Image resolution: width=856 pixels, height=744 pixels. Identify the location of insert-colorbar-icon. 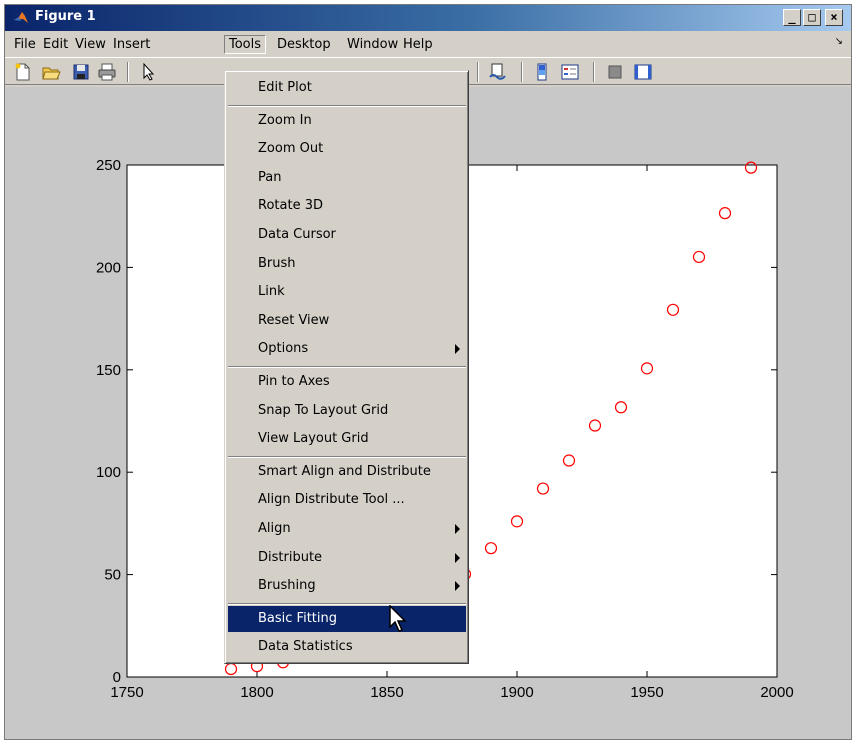
(542, 72).